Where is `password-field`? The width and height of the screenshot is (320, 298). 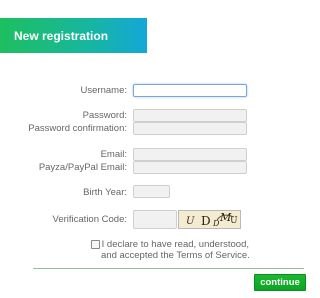
password-field is located at coordinates (190, 115).